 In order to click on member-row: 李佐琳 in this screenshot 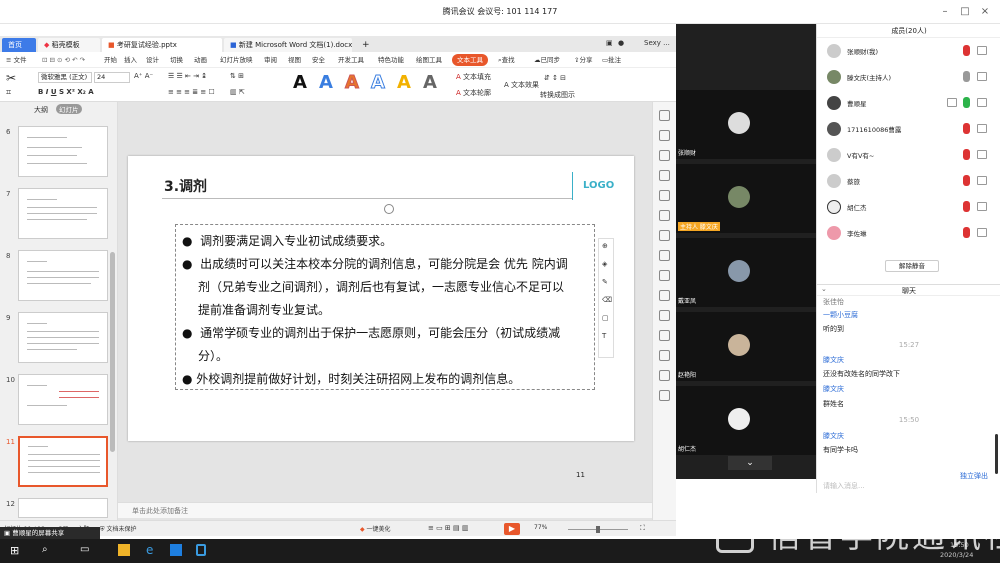, I will do `click(908, 233)`.